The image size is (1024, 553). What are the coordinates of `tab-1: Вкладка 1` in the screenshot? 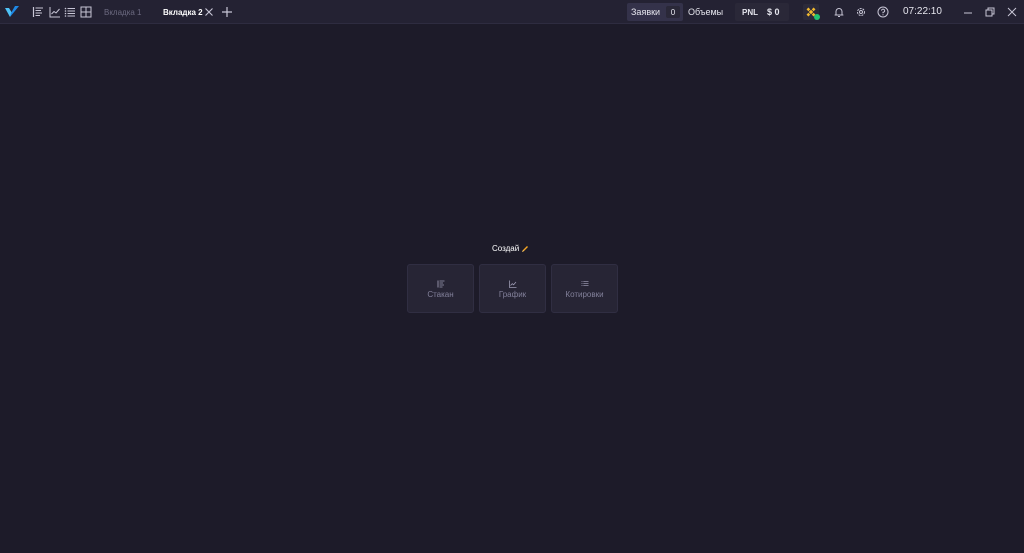 It's located at (123, 12).